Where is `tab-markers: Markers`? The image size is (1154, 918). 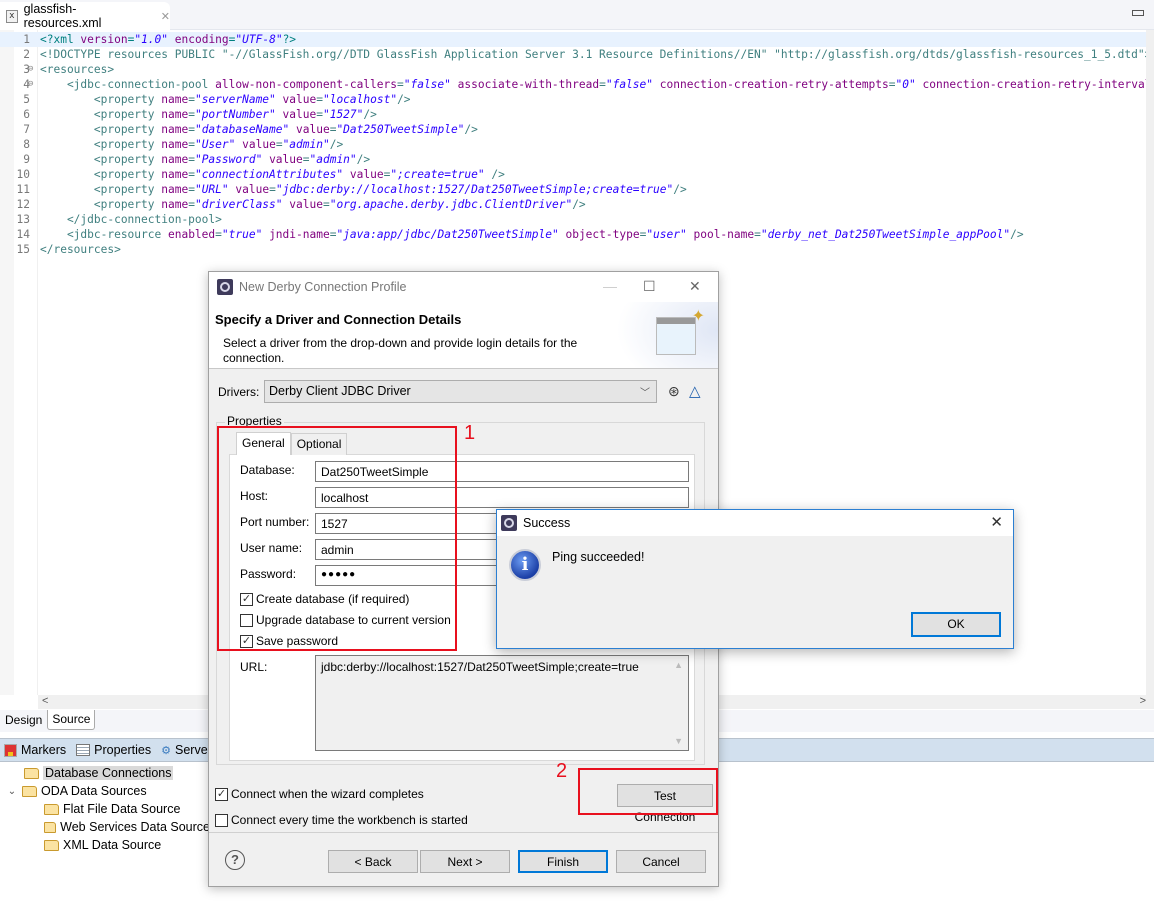 tab-markers: Markers is located at coordinates (35, 750).